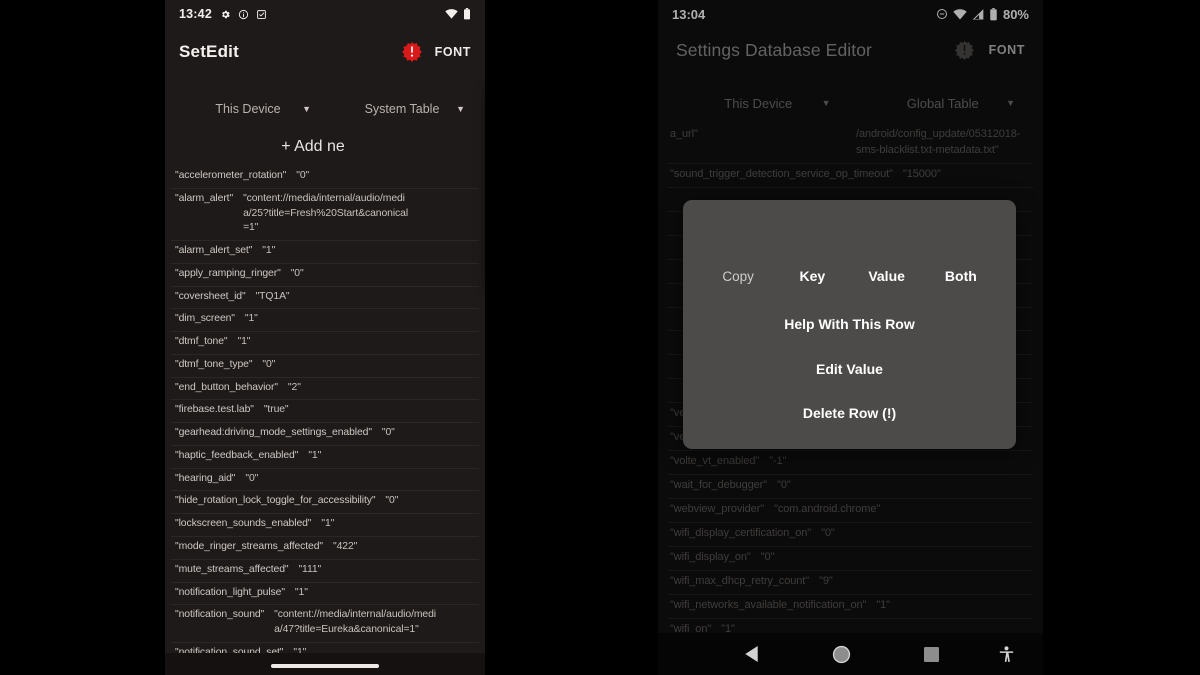 The image size is (1200, 675). Describe the element at coordinates (325, 148) in the screenshot. I see `add-new-setting-button: + Add ne` at that location.